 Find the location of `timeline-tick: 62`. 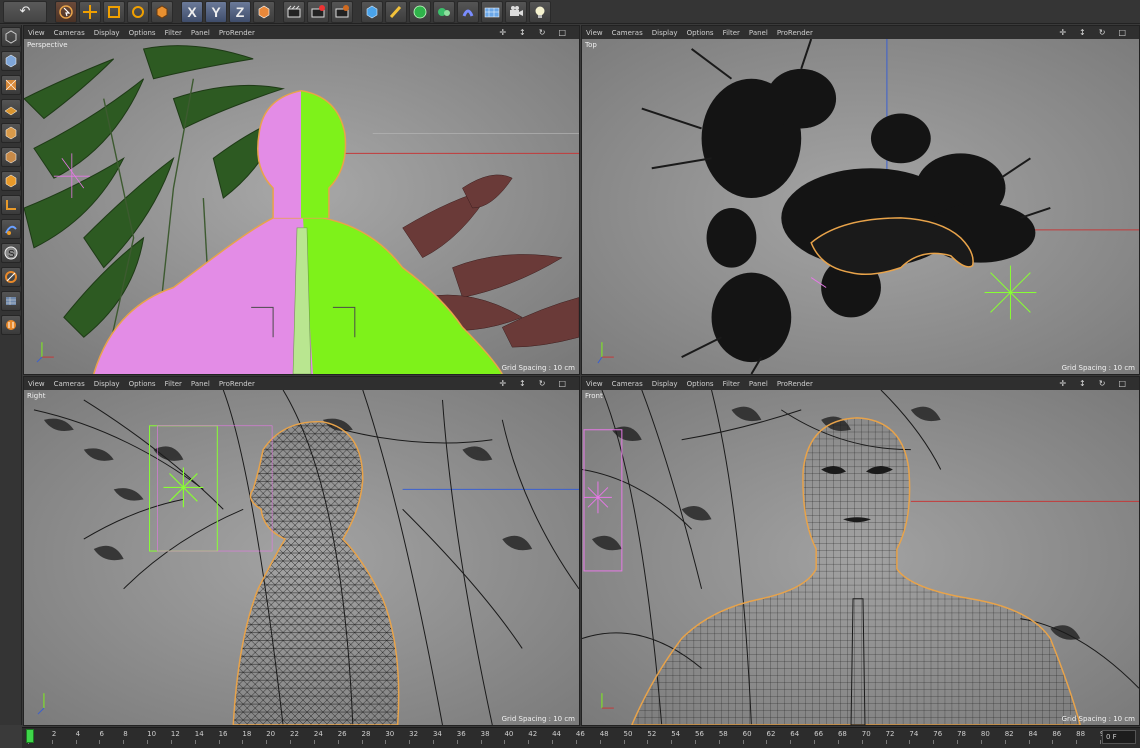

timeline-tick: 62 is located at coordinates (771, 737).